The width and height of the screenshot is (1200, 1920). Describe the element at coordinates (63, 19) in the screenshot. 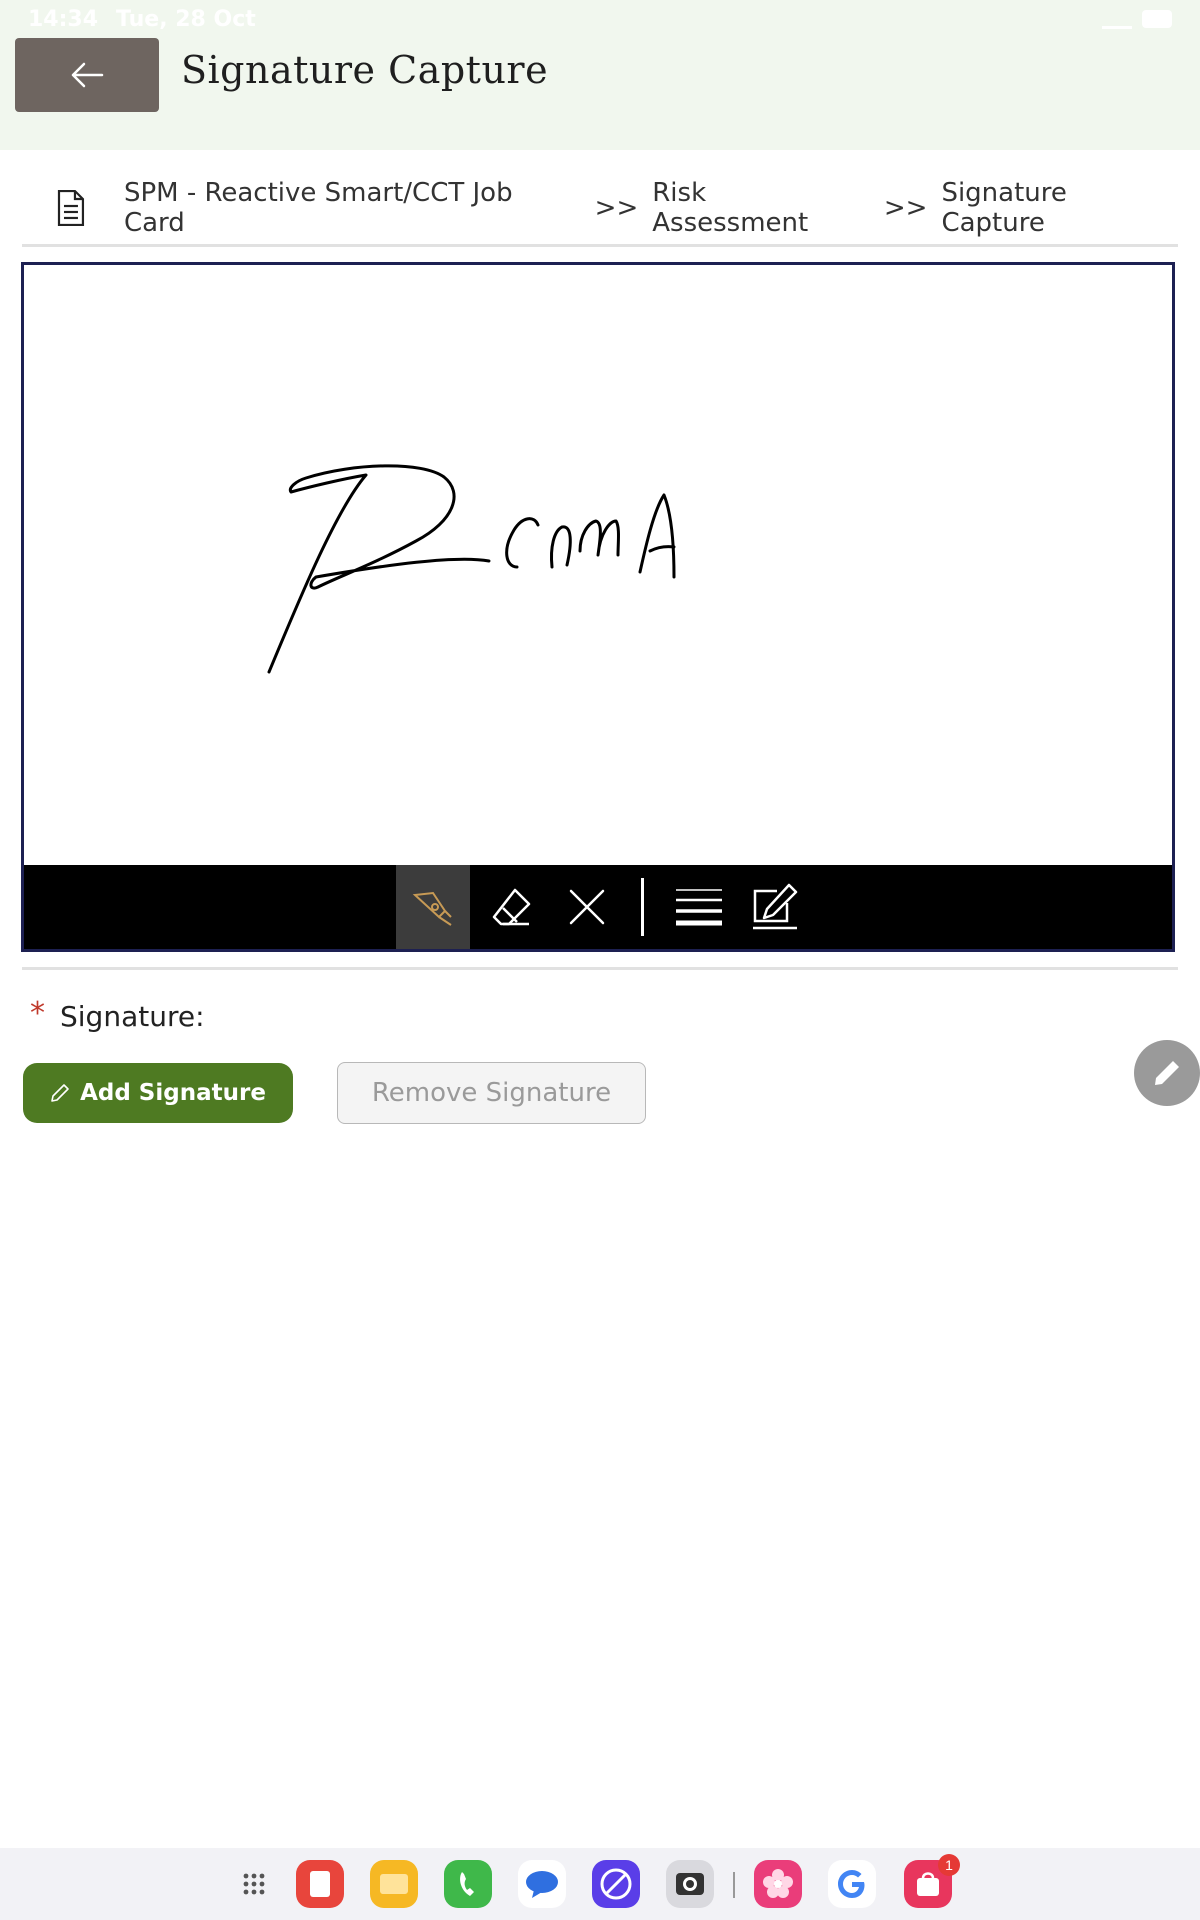

I see `status-time: 14:34` at that location.